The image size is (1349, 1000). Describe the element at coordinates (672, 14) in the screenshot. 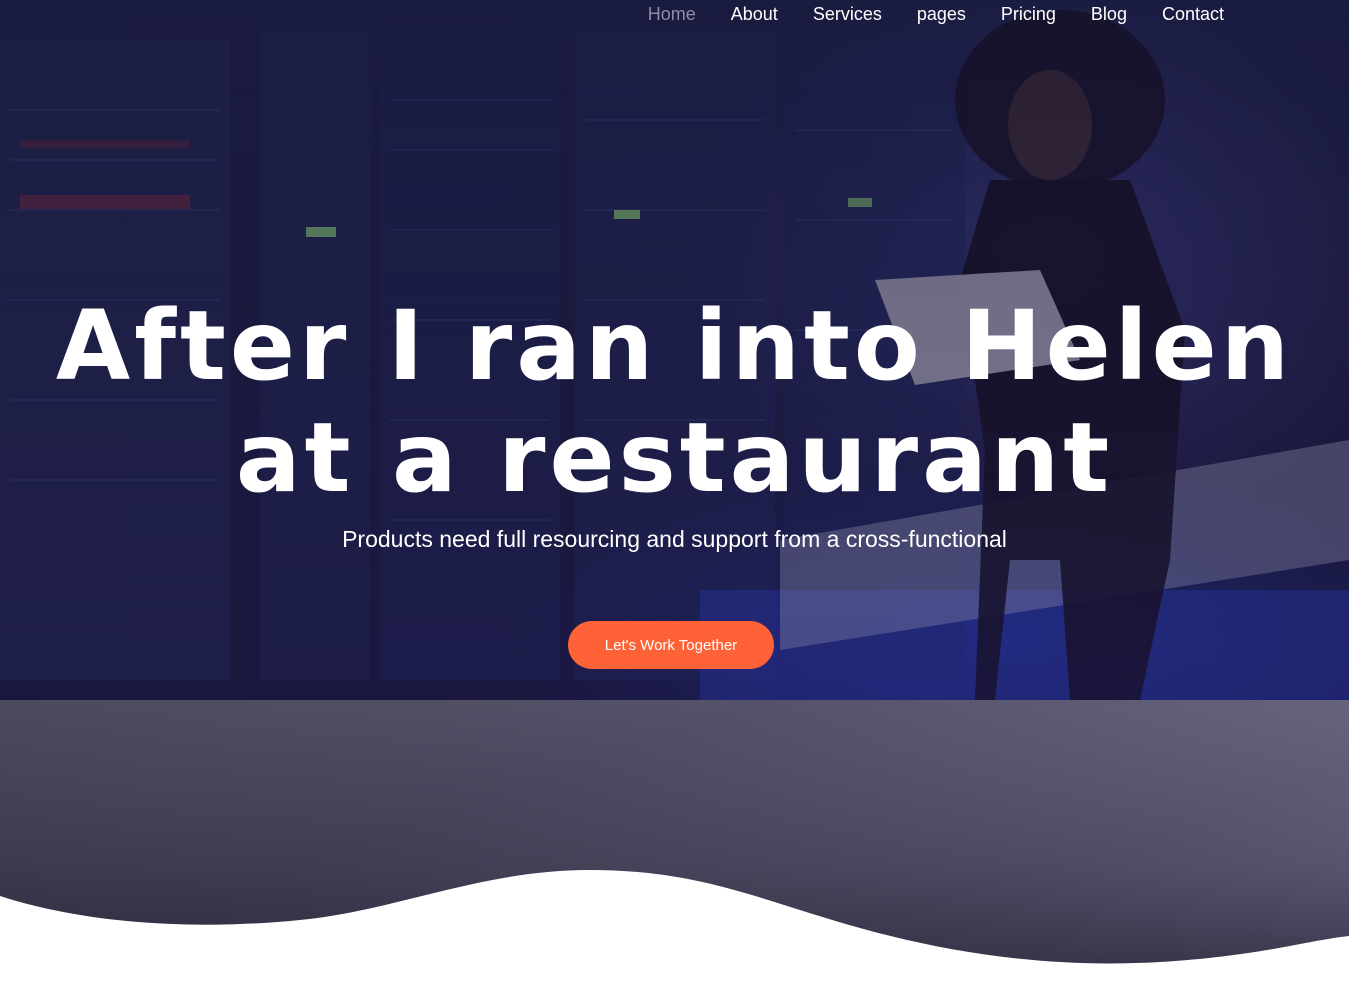

I see `nav-item-home: Home` at that location.